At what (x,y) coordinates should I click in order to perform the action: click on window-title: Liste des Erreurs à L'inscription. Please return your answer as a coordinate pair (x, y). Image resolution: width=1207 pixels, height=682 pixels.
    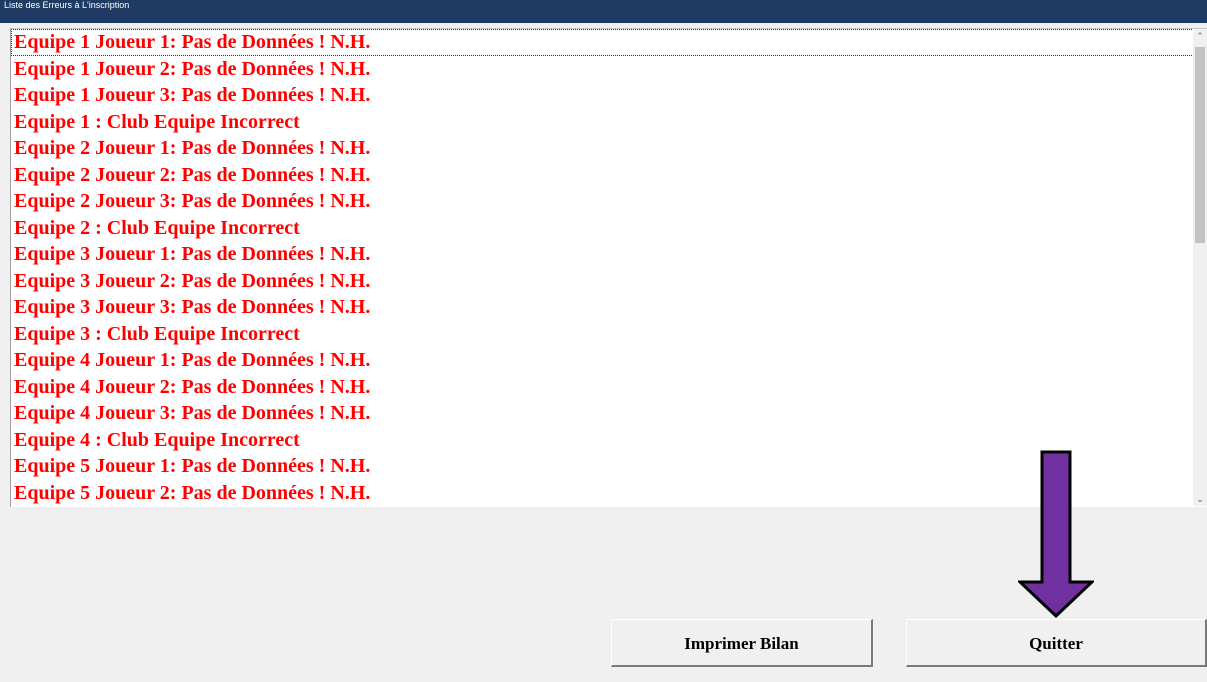
    Looking at the image, I should click on (67, 5).